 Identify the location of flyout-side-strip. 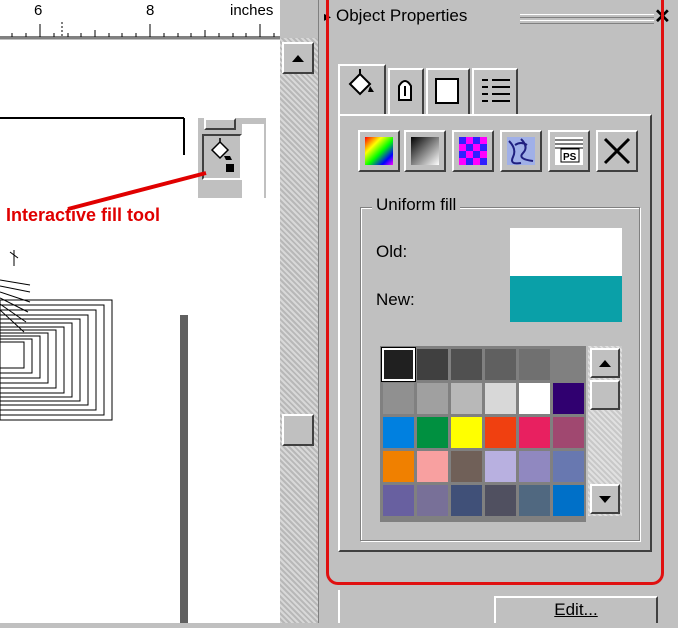
(253, 161).